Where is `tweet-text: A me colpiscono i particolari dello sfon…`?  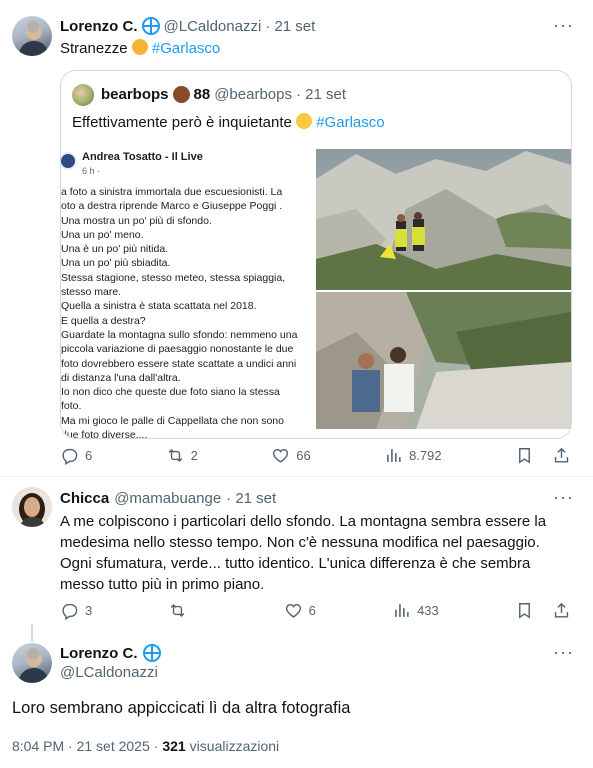 tweet-text: A me colpiscono i particolari dello sfon… is located at coordinates (317, 553).